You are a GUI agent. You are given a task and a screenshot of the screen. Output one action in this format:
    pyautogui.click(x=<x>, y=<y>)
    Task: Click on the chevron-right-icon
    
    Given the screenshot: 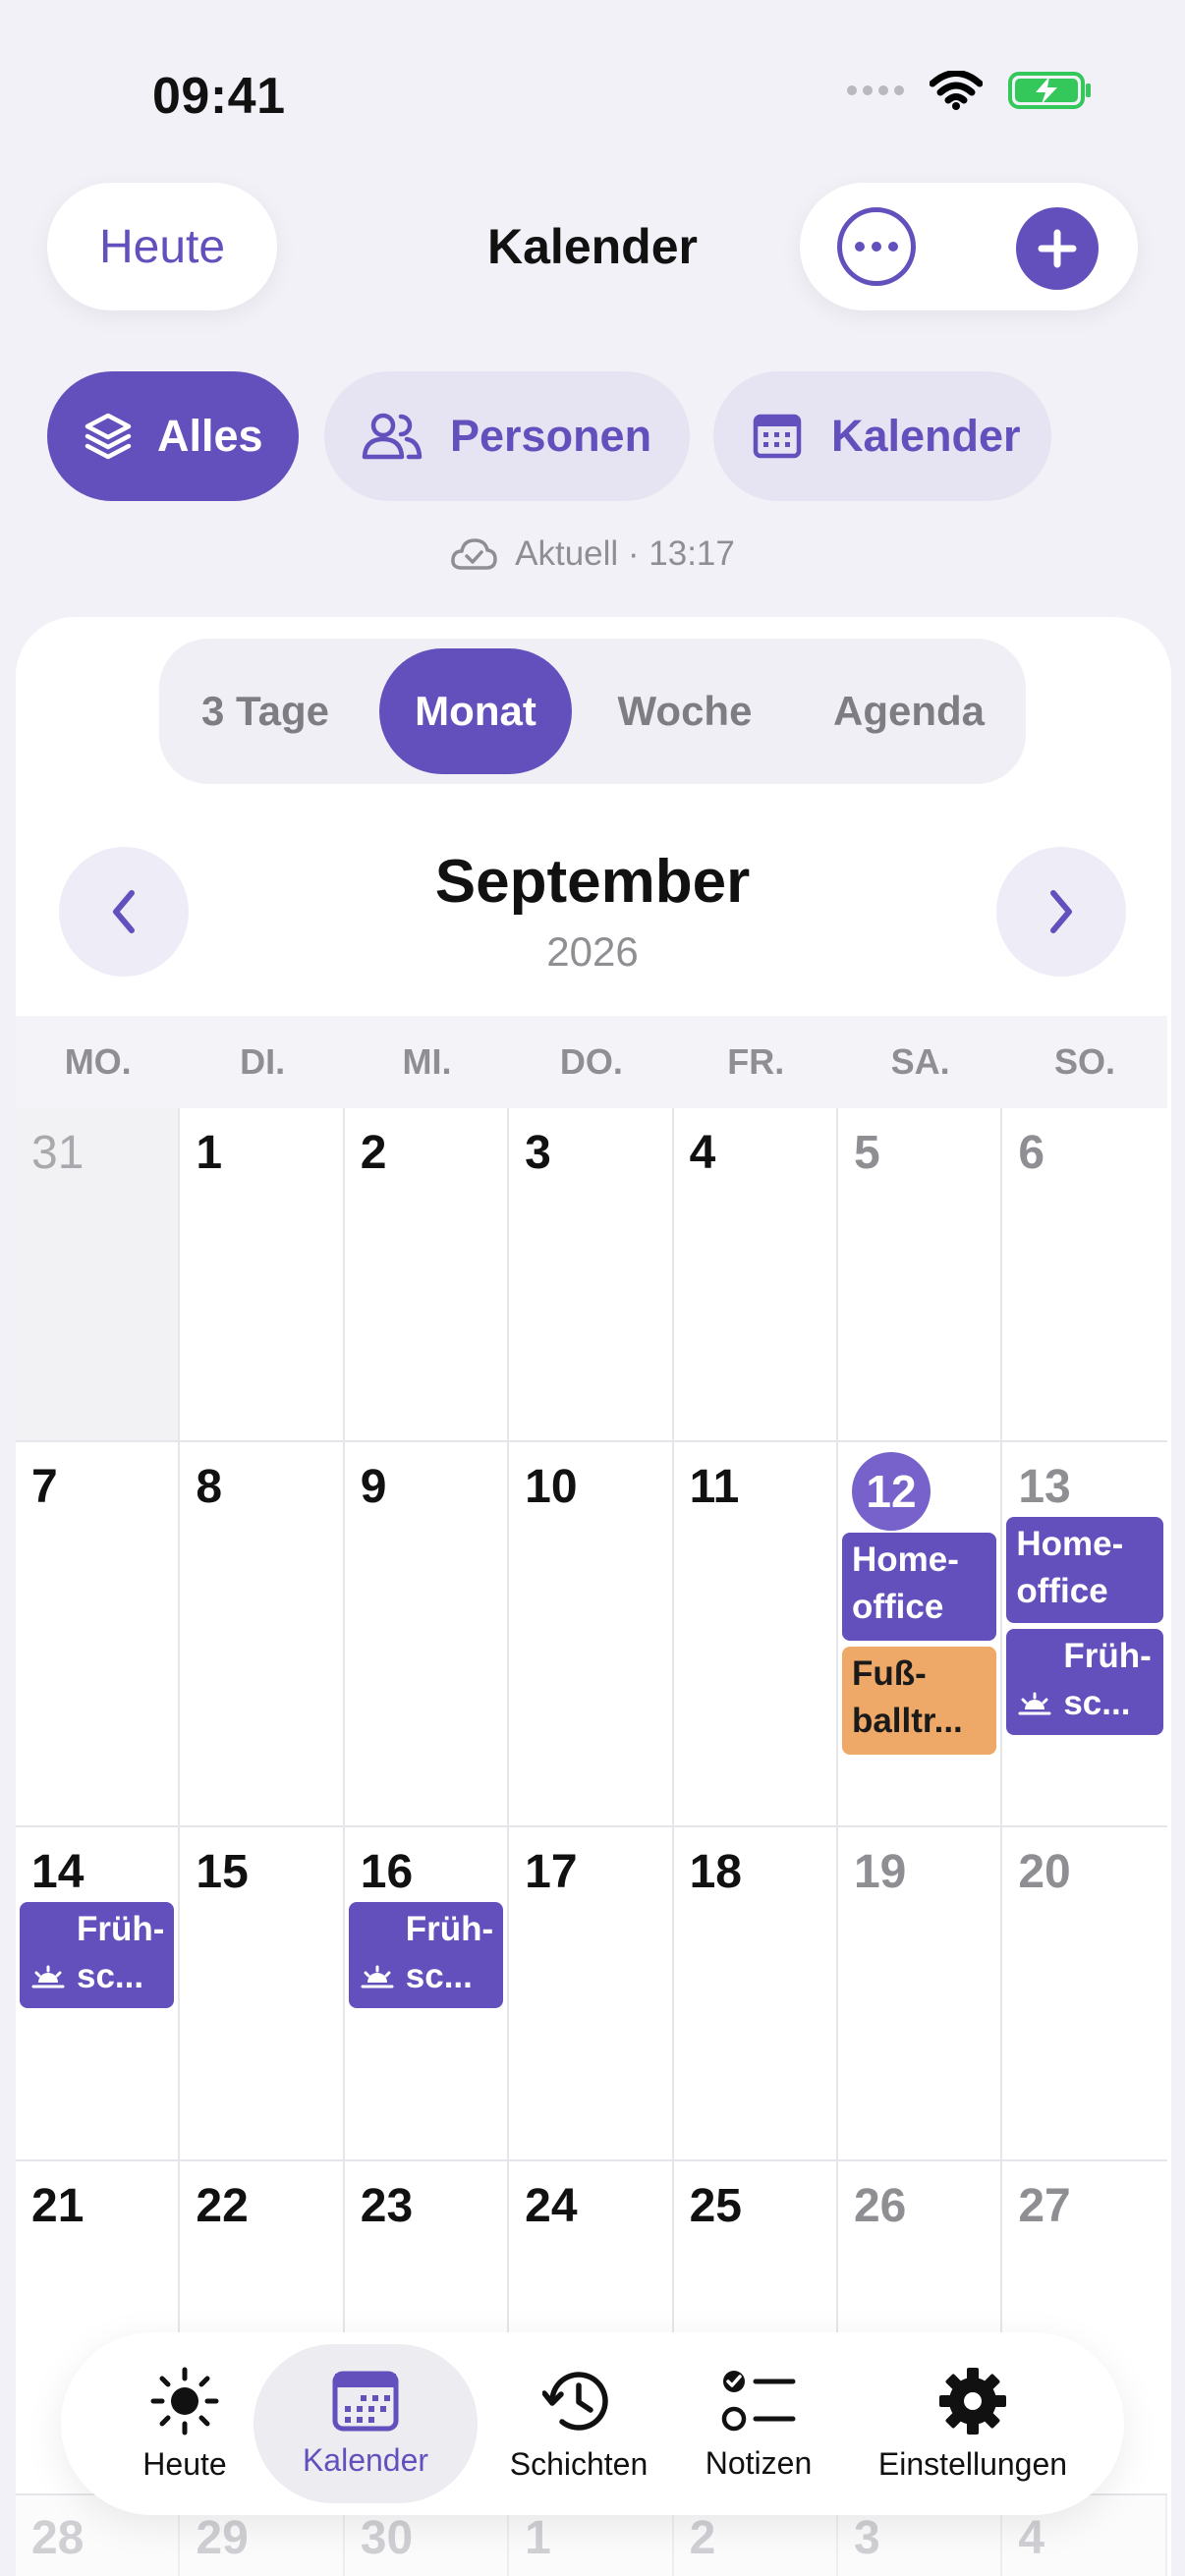 What is the action you would take?
    pyautogui.click(x=1061, y=911)
    